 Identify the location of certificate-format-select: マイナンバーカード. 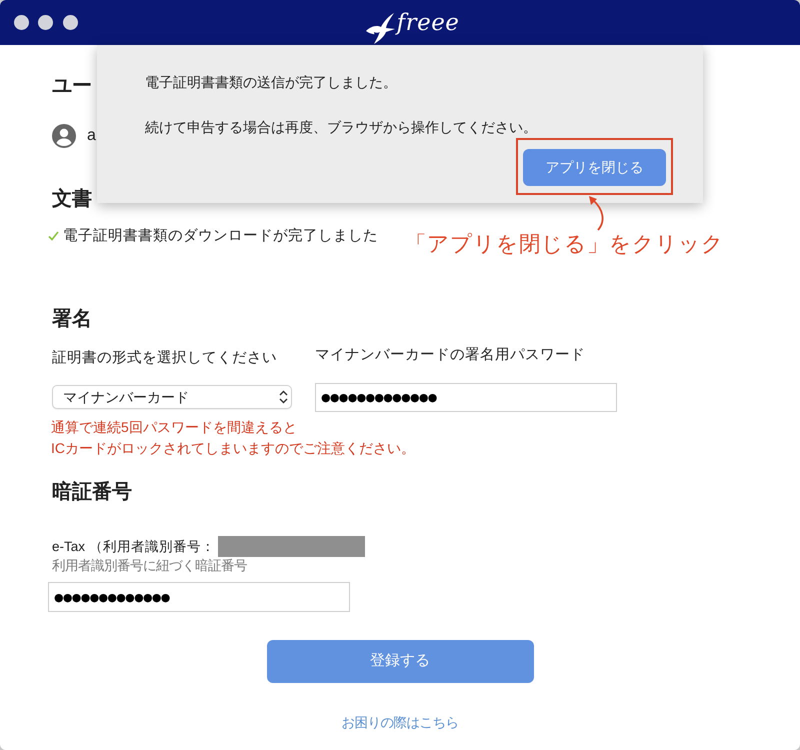
(172, 397).